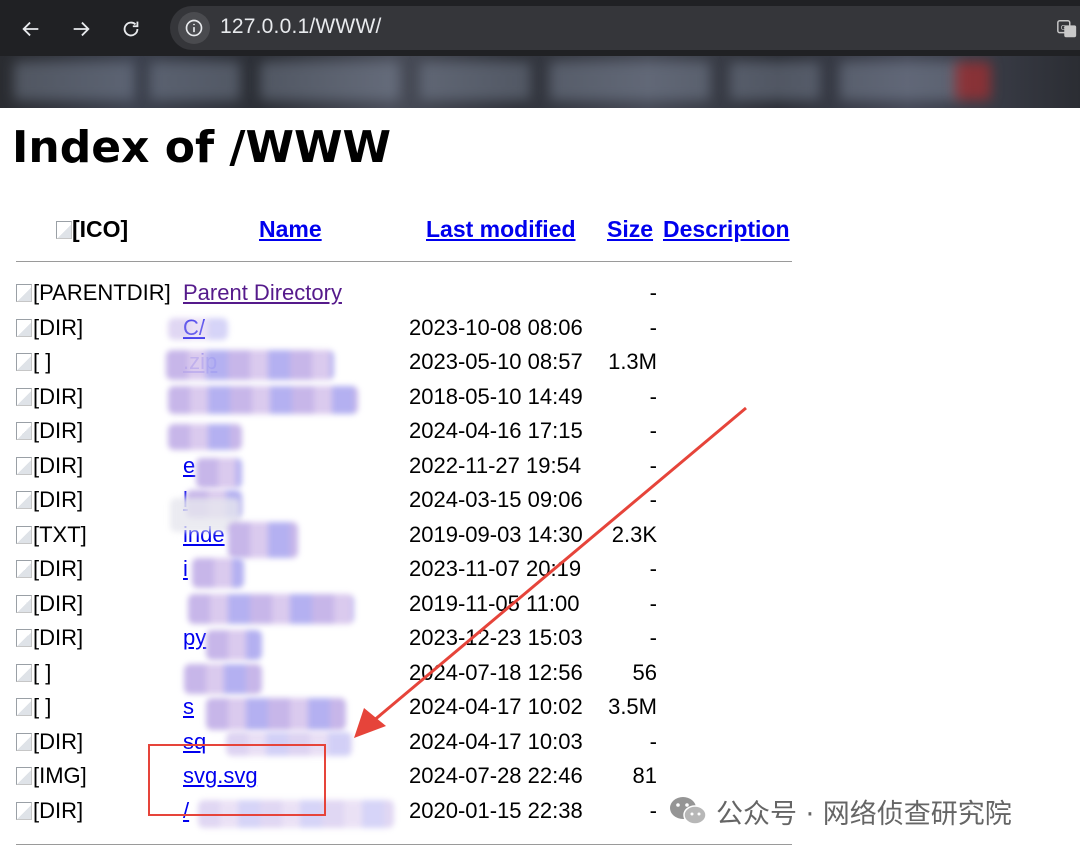 This screenshot has width=1080, height=854. I want to click on last-modified-cell: 2020-01-15 22:38, so click(496, 810).